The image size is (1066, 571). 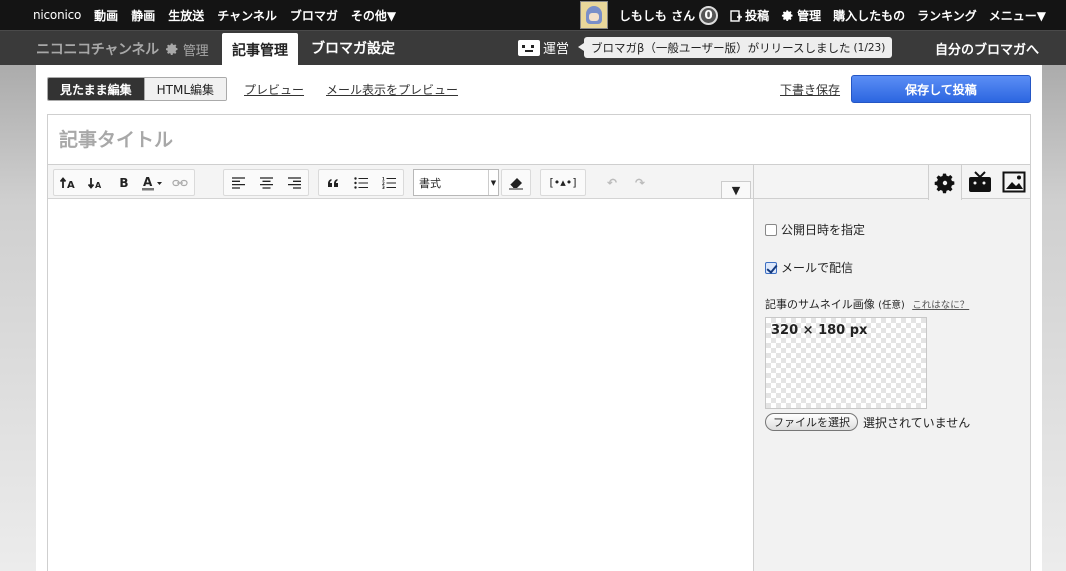 What do you see at coordinates (771, 229) in the screenshot?
I see `schedule-checkbox` at bounding box center [771, 229].